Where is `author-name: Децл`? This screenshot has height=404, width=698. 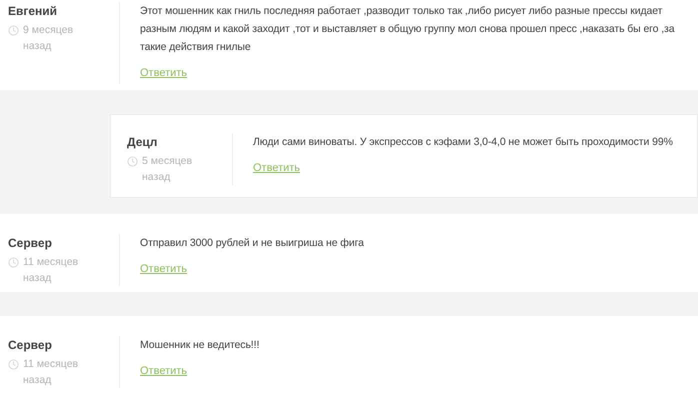
author-name: Децл is located at coordinates (142, 142).